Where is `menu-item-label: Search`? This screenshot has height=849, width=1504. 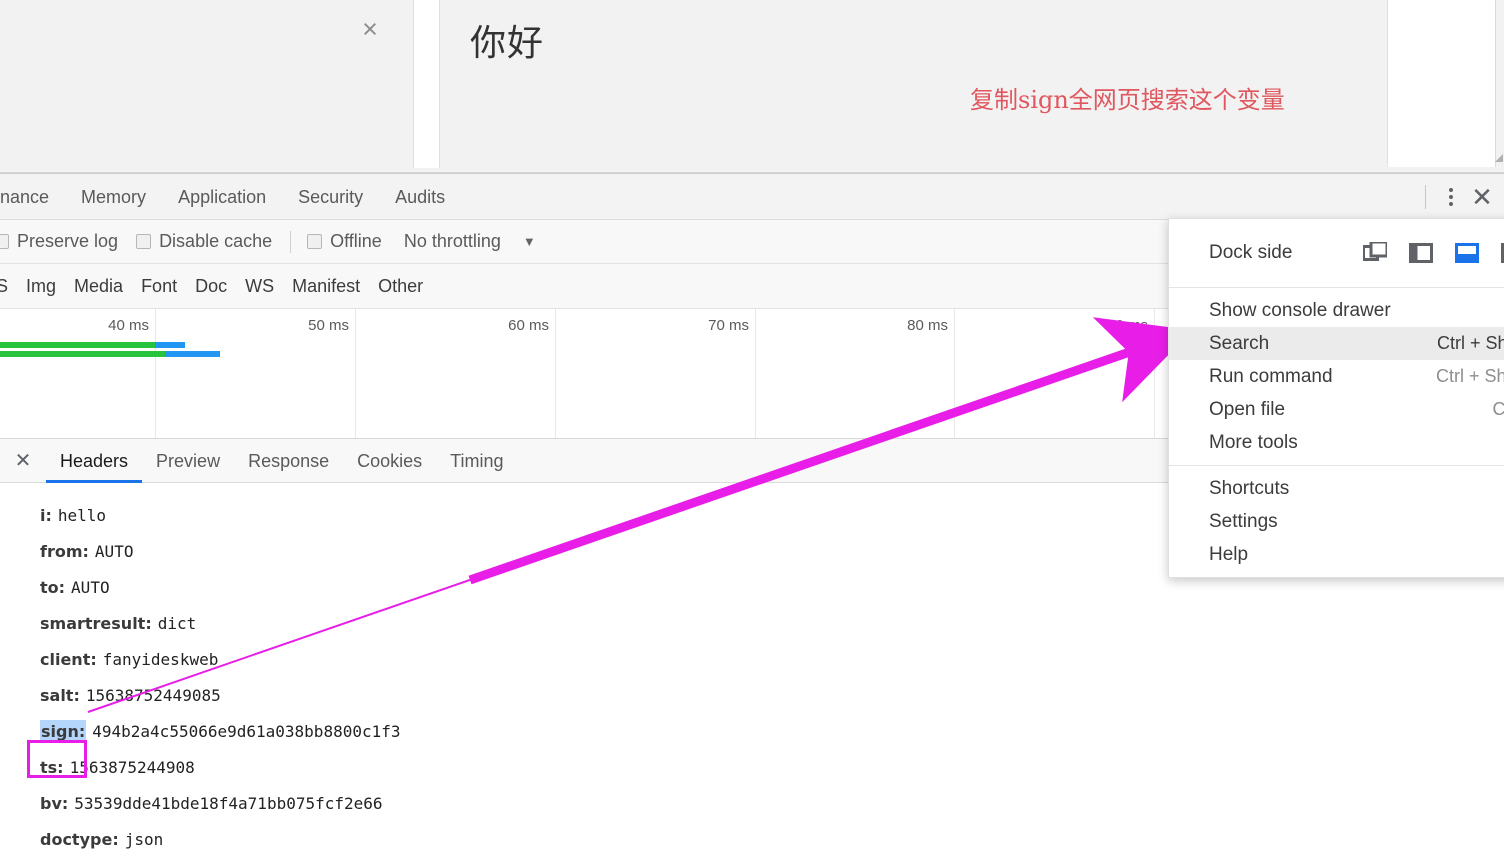
menu-item-label: Search is located at coordinates (1239, 343).